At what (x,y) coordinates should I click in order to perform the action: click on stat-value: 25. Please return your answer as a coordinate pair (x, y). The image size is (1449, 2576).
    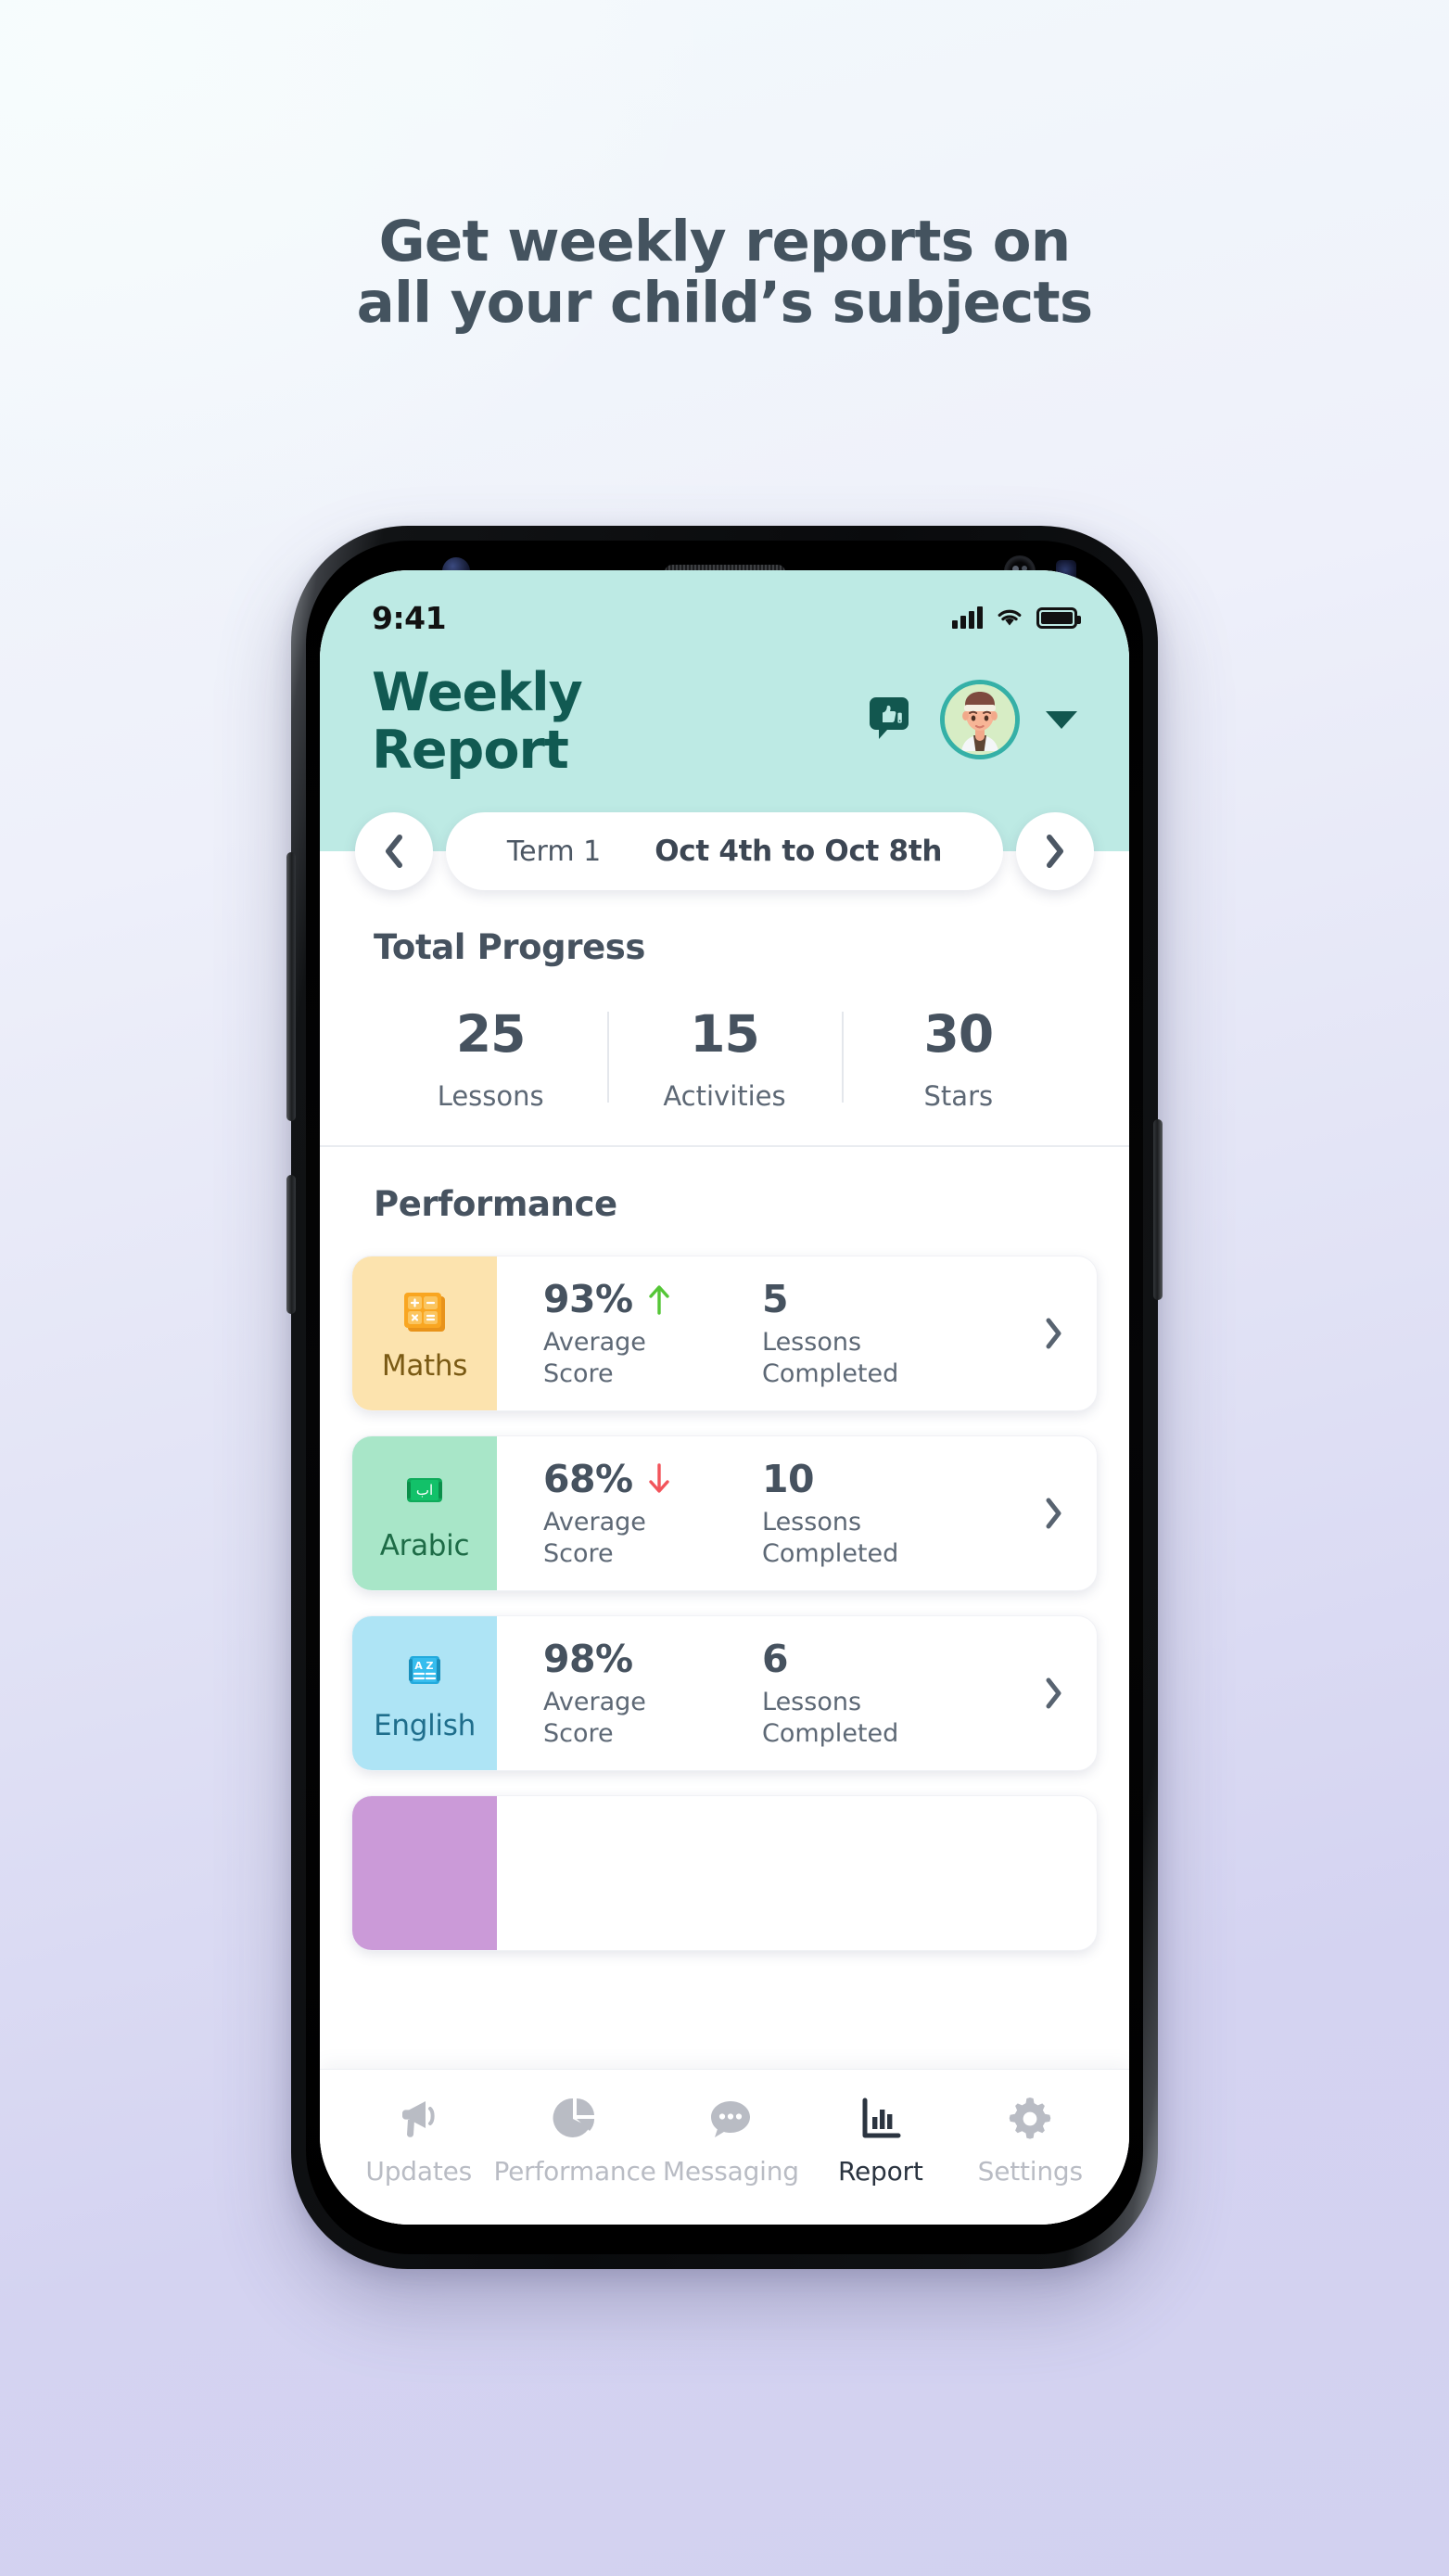
    Looking at the image, I should click on (491, 1035).